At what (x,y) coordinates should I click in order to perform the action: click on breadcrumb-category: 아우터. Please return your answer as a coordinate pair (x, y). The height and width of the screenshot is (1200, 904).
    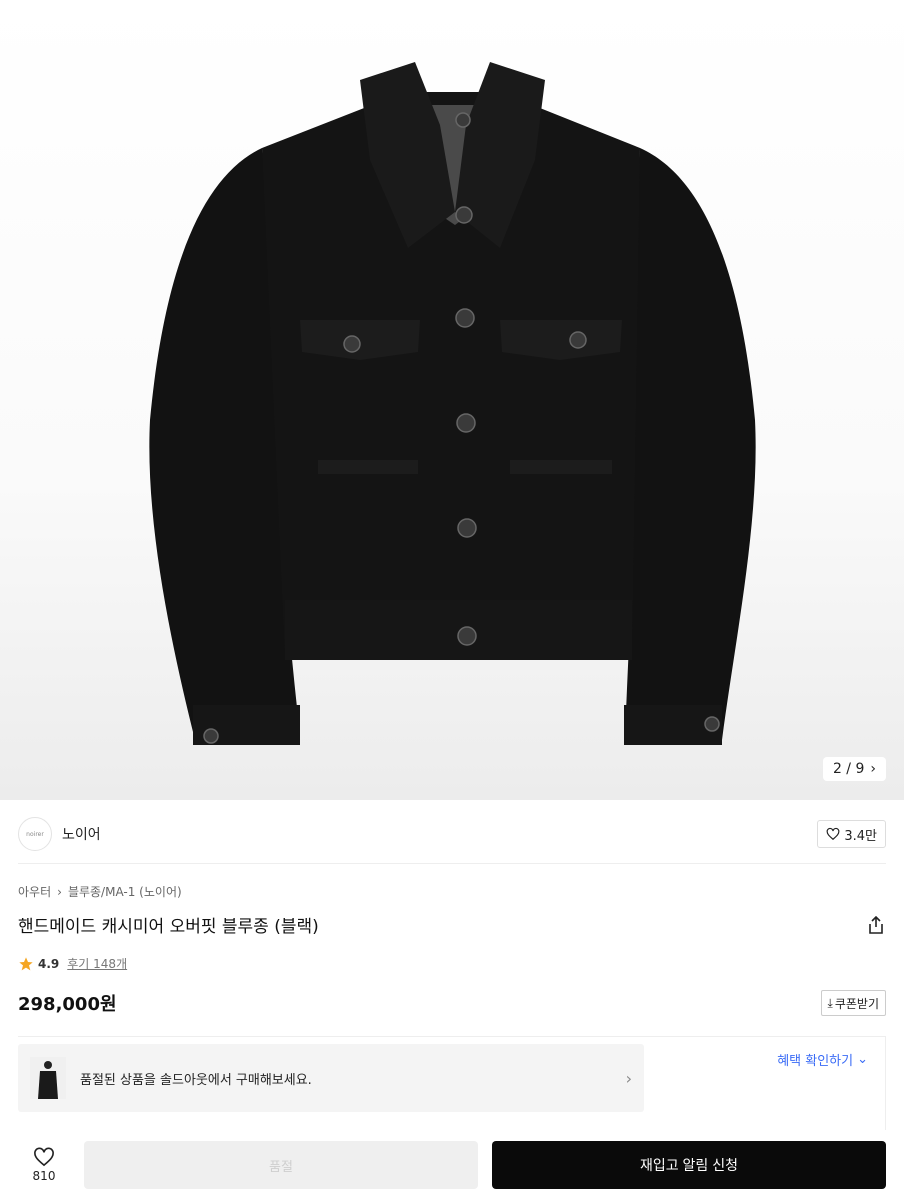
    Looking at the image, I should click on (34, 891).